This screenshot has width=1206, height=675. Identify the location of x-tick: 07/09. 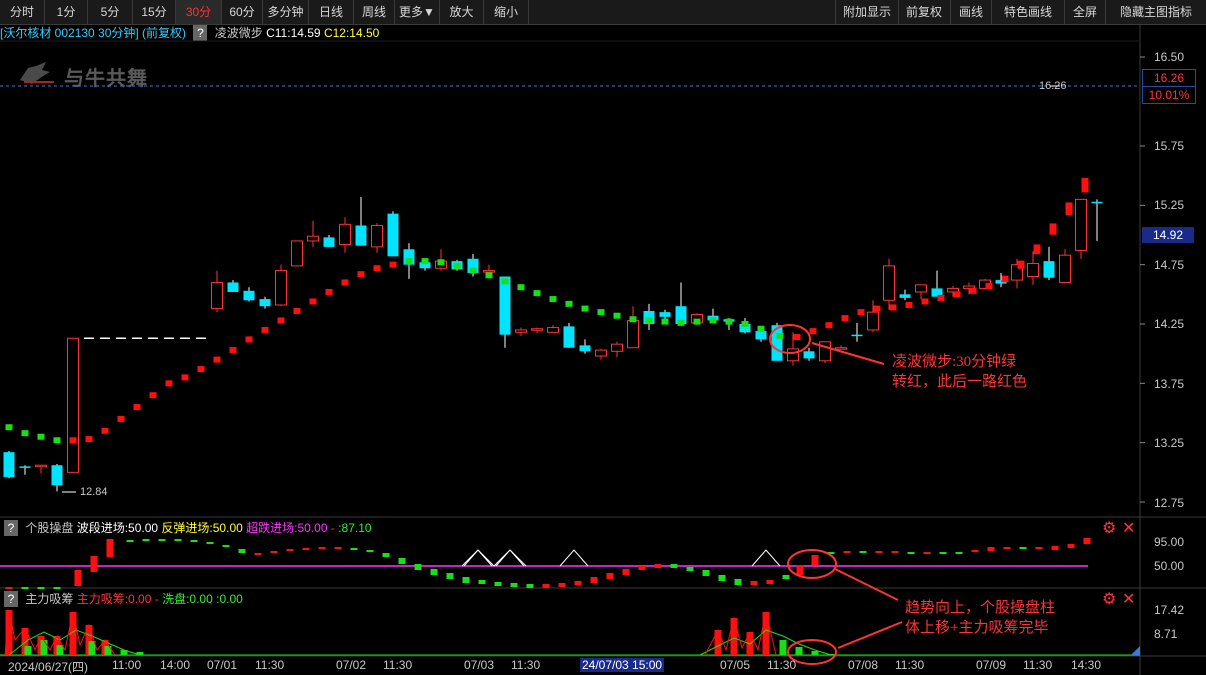
(991, 665).